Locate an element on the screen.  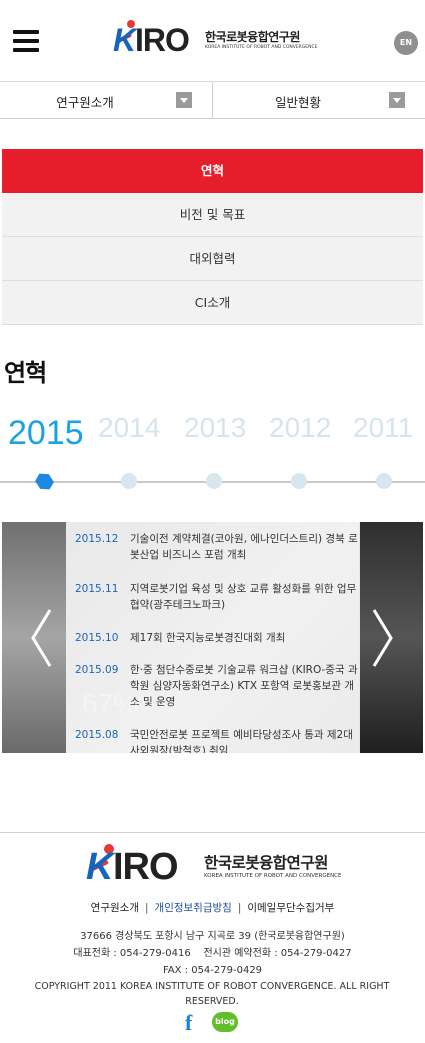
logo-k: K is located at coordinates (125, 40).